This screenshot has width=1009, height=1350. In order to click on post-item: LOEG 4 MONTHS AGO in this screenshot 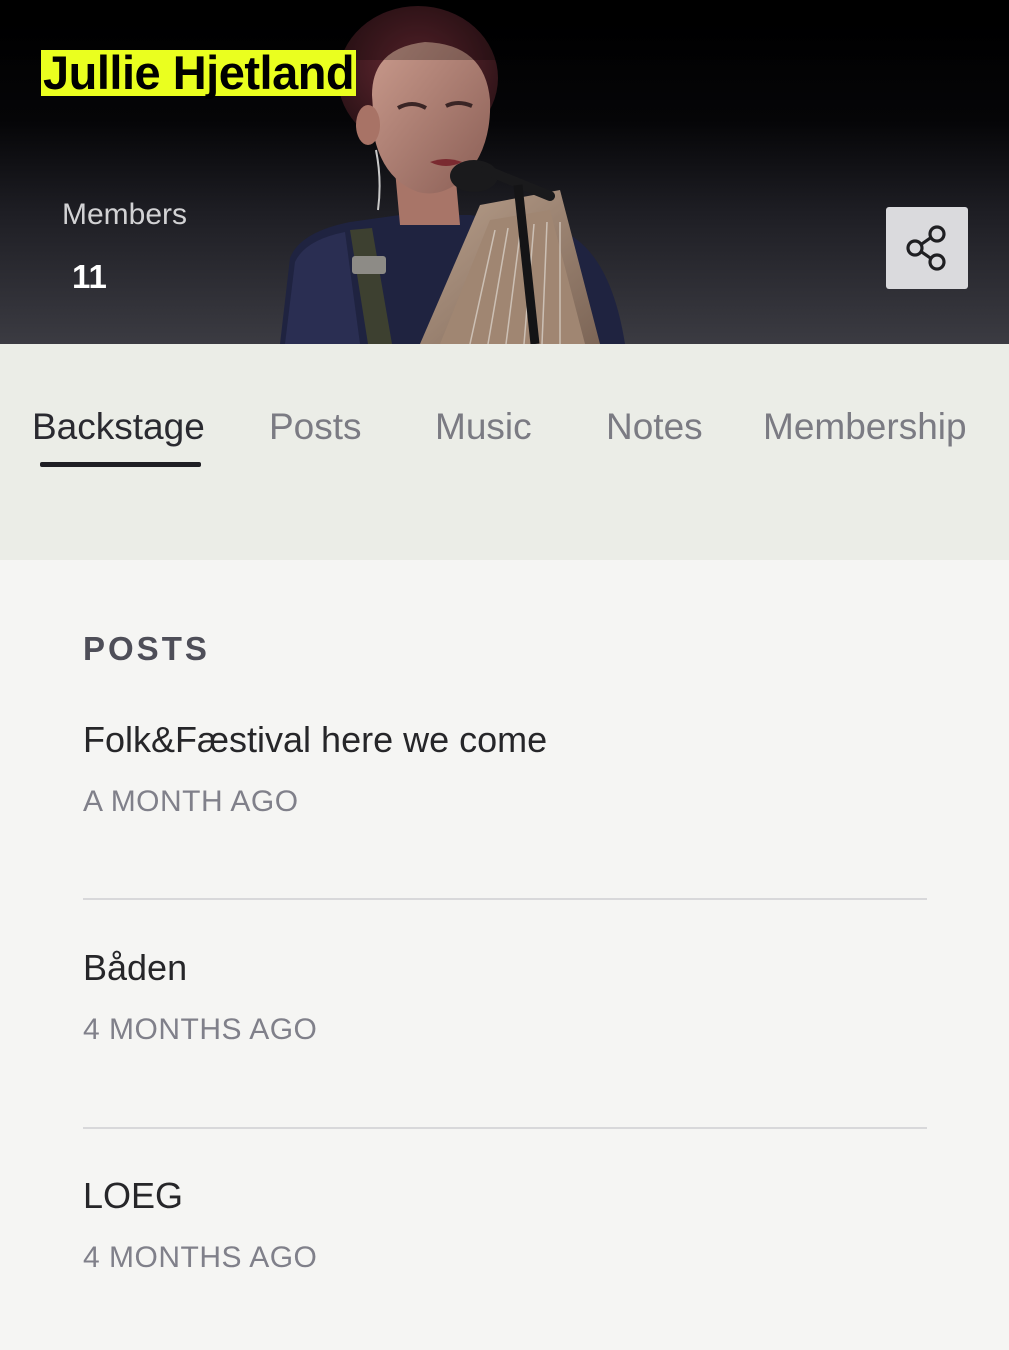, I will do `click(505, 1225)`.